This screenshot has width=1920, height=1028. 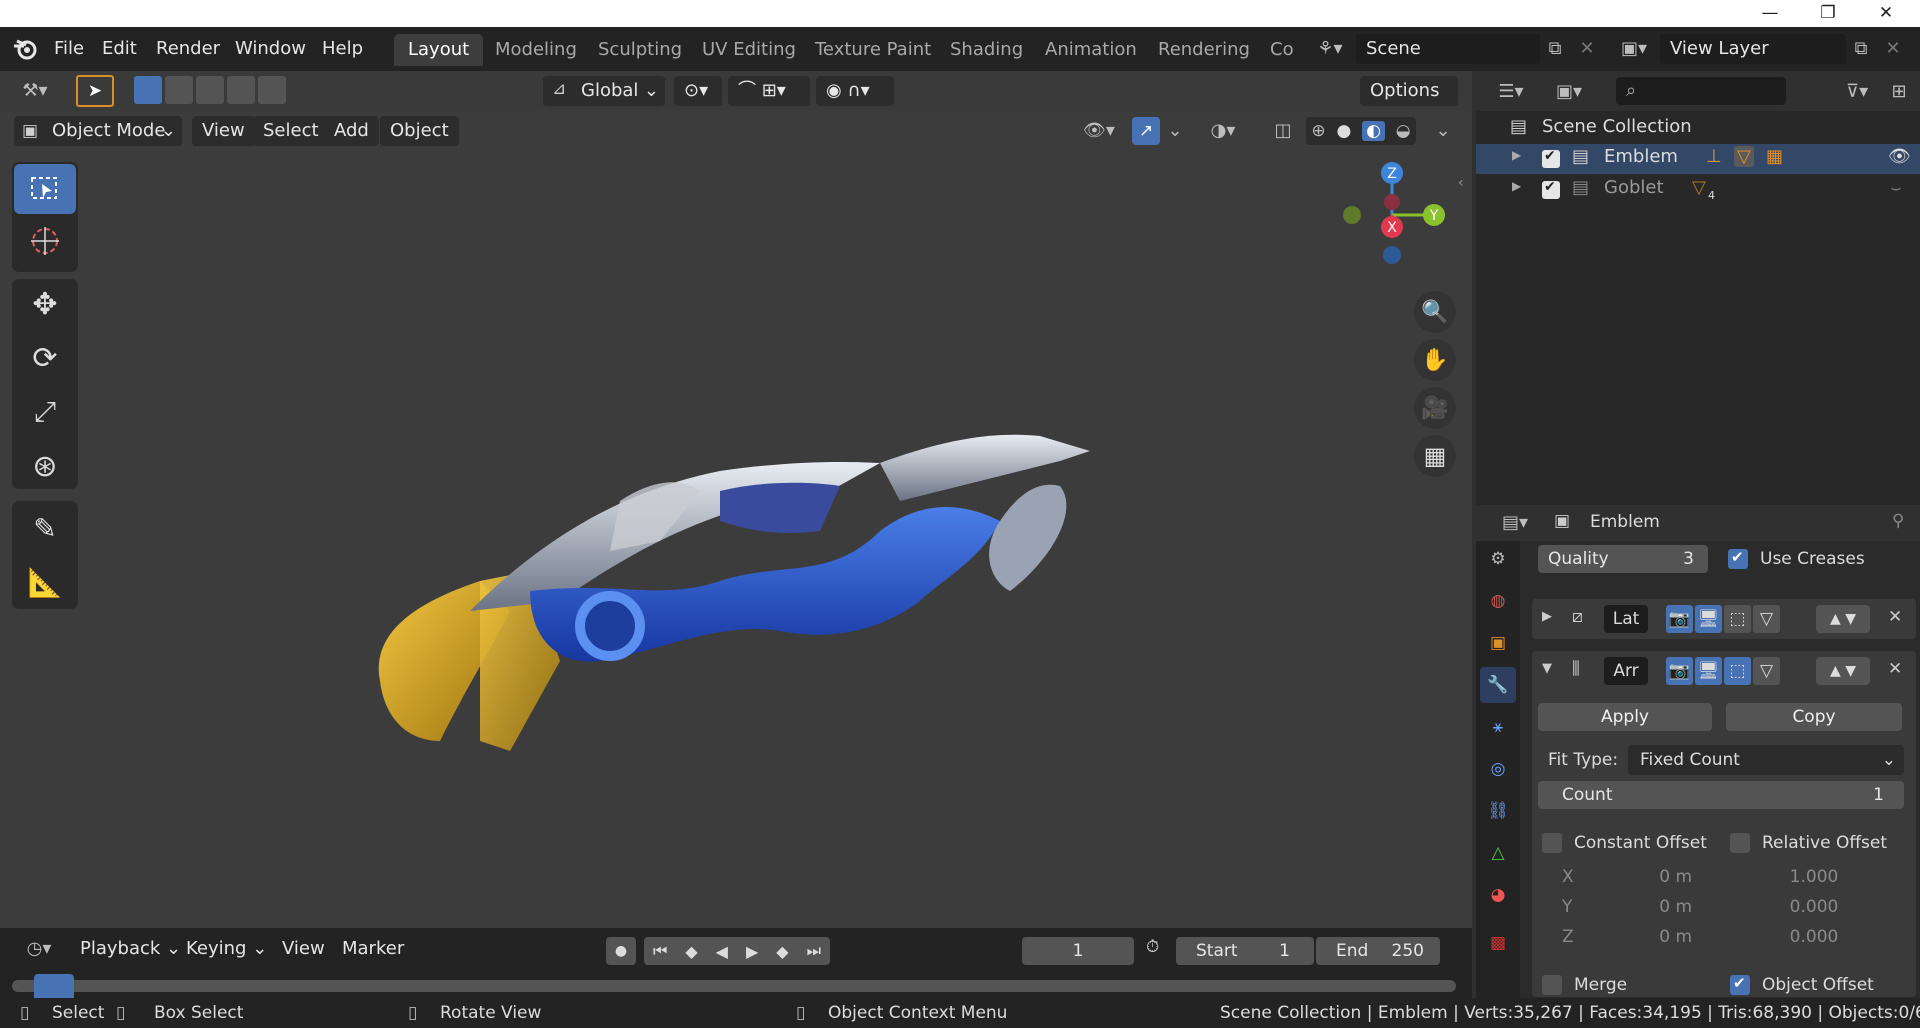 What do you see at coordinates (1223, 131) in the screenshot?
I see `overlays-icon: ◑▾` at bounding box center [1223, 131].